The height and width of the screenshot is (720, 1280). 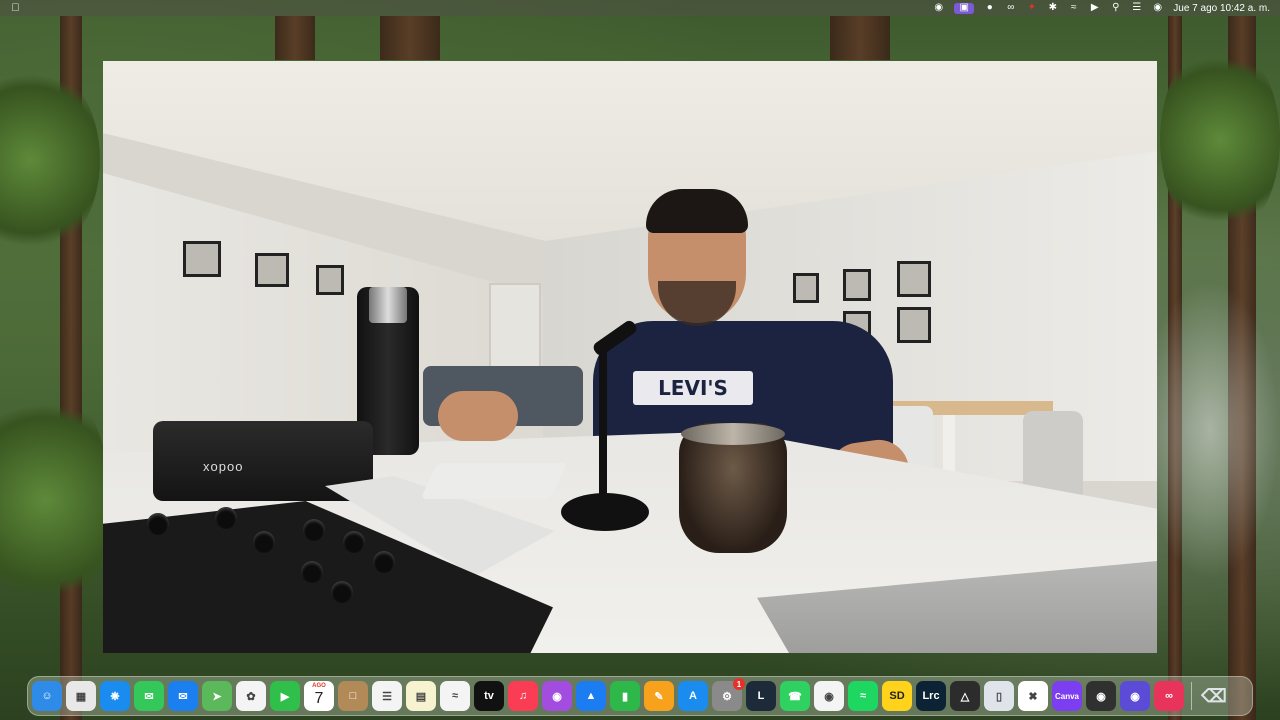 What do you see at coordinates (1073, 8) in the screenshot?
I see `wifi-icon: ≈` at bounding box center [1073, 8].